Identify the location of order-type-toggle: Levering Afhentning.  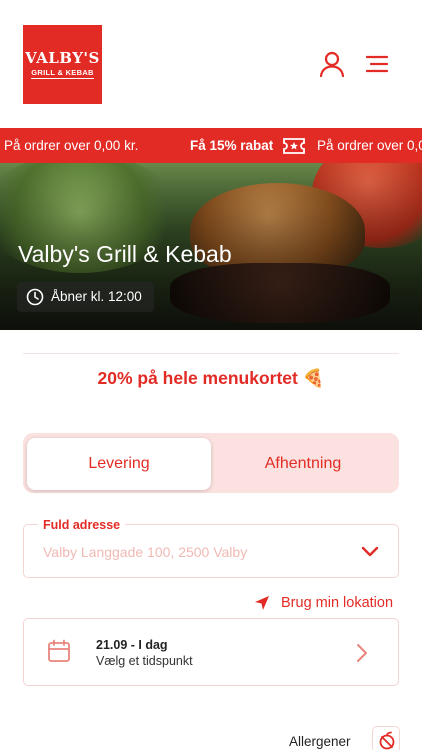
(211, 463).